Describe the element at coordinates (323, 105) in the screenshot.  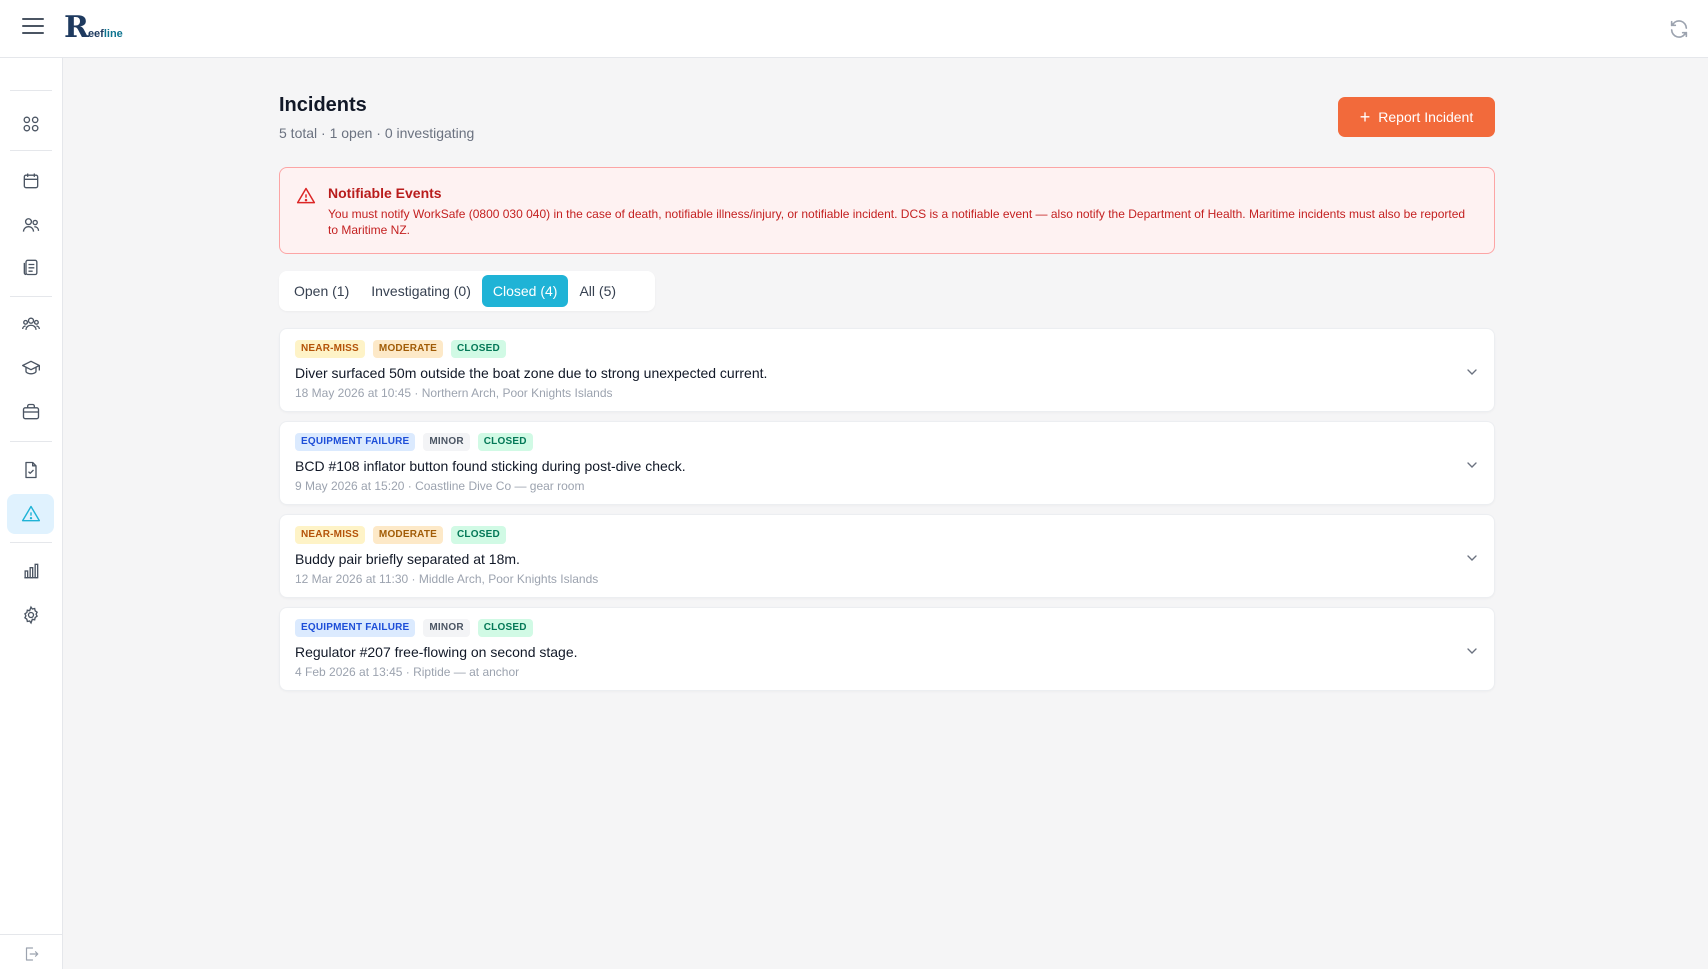
I see `page-title: Incidents` at that location.